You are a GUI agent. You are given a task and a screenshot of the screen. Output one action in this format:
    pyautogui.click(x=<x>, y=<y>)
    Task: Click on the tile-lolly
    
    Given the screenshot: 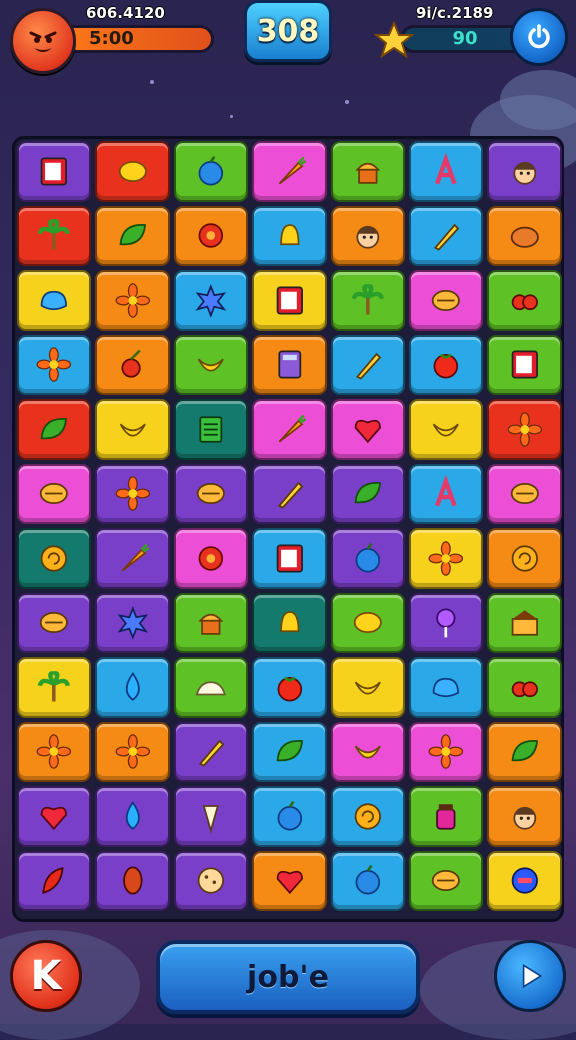 What is the action you would take?
    pyautogui.click(x=446, y=622)
    